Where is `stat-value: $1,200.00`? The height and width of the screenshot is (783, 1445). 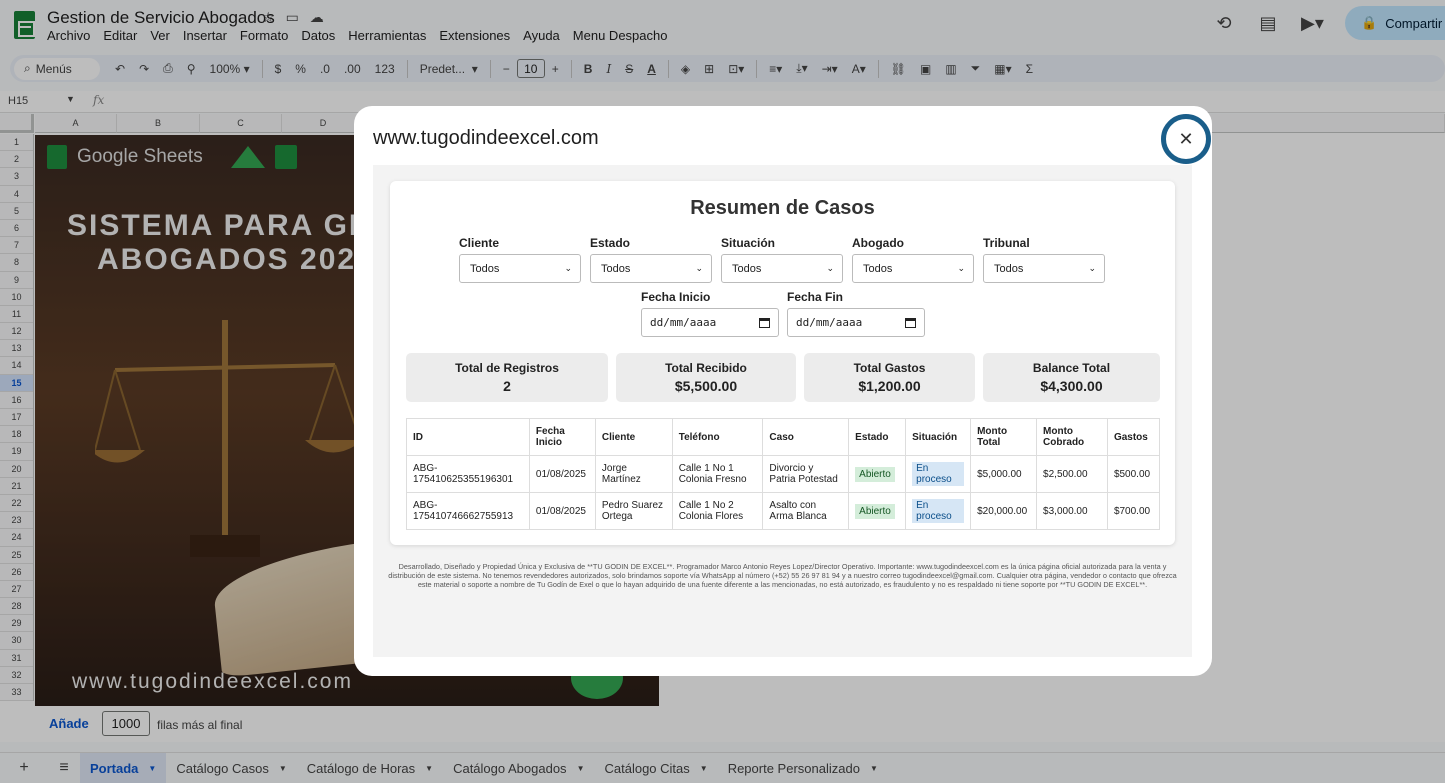
stat-value: $1,200.00 is located at coordinates (889, 386).